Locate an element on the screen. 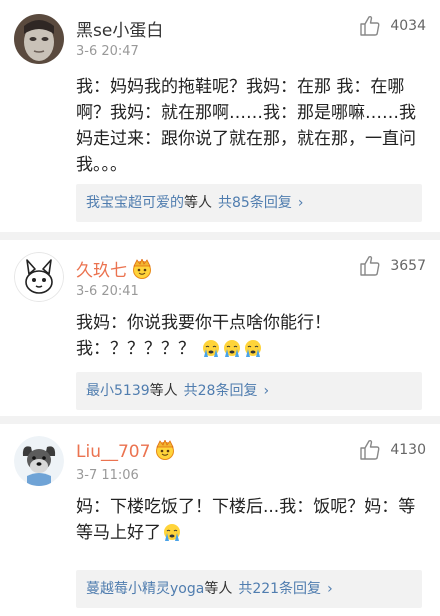  timestamp: 3-6 20:47 is located at coordinates (107, 51).